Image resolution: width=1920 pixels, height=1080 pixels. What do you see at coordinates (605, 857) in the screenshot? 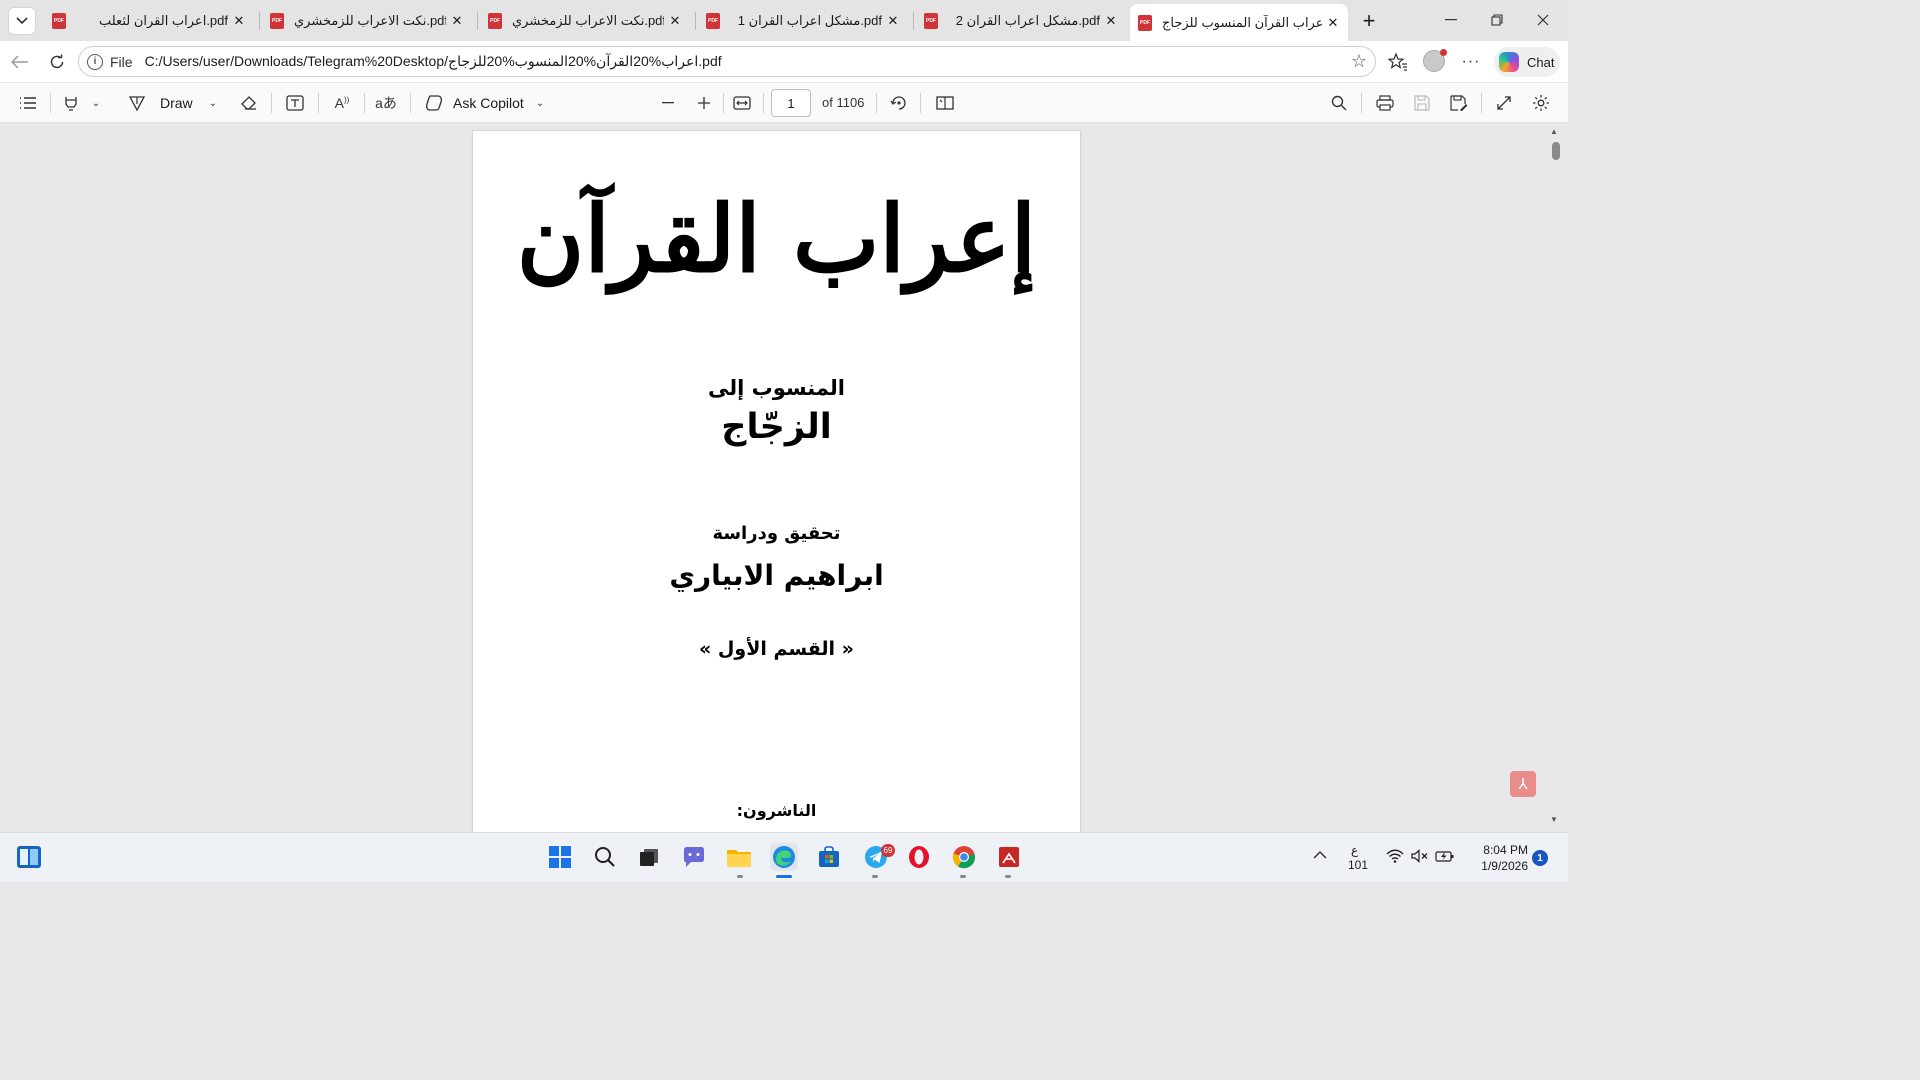
I see `taskbar-search-button` at bounding box center [605, 857].